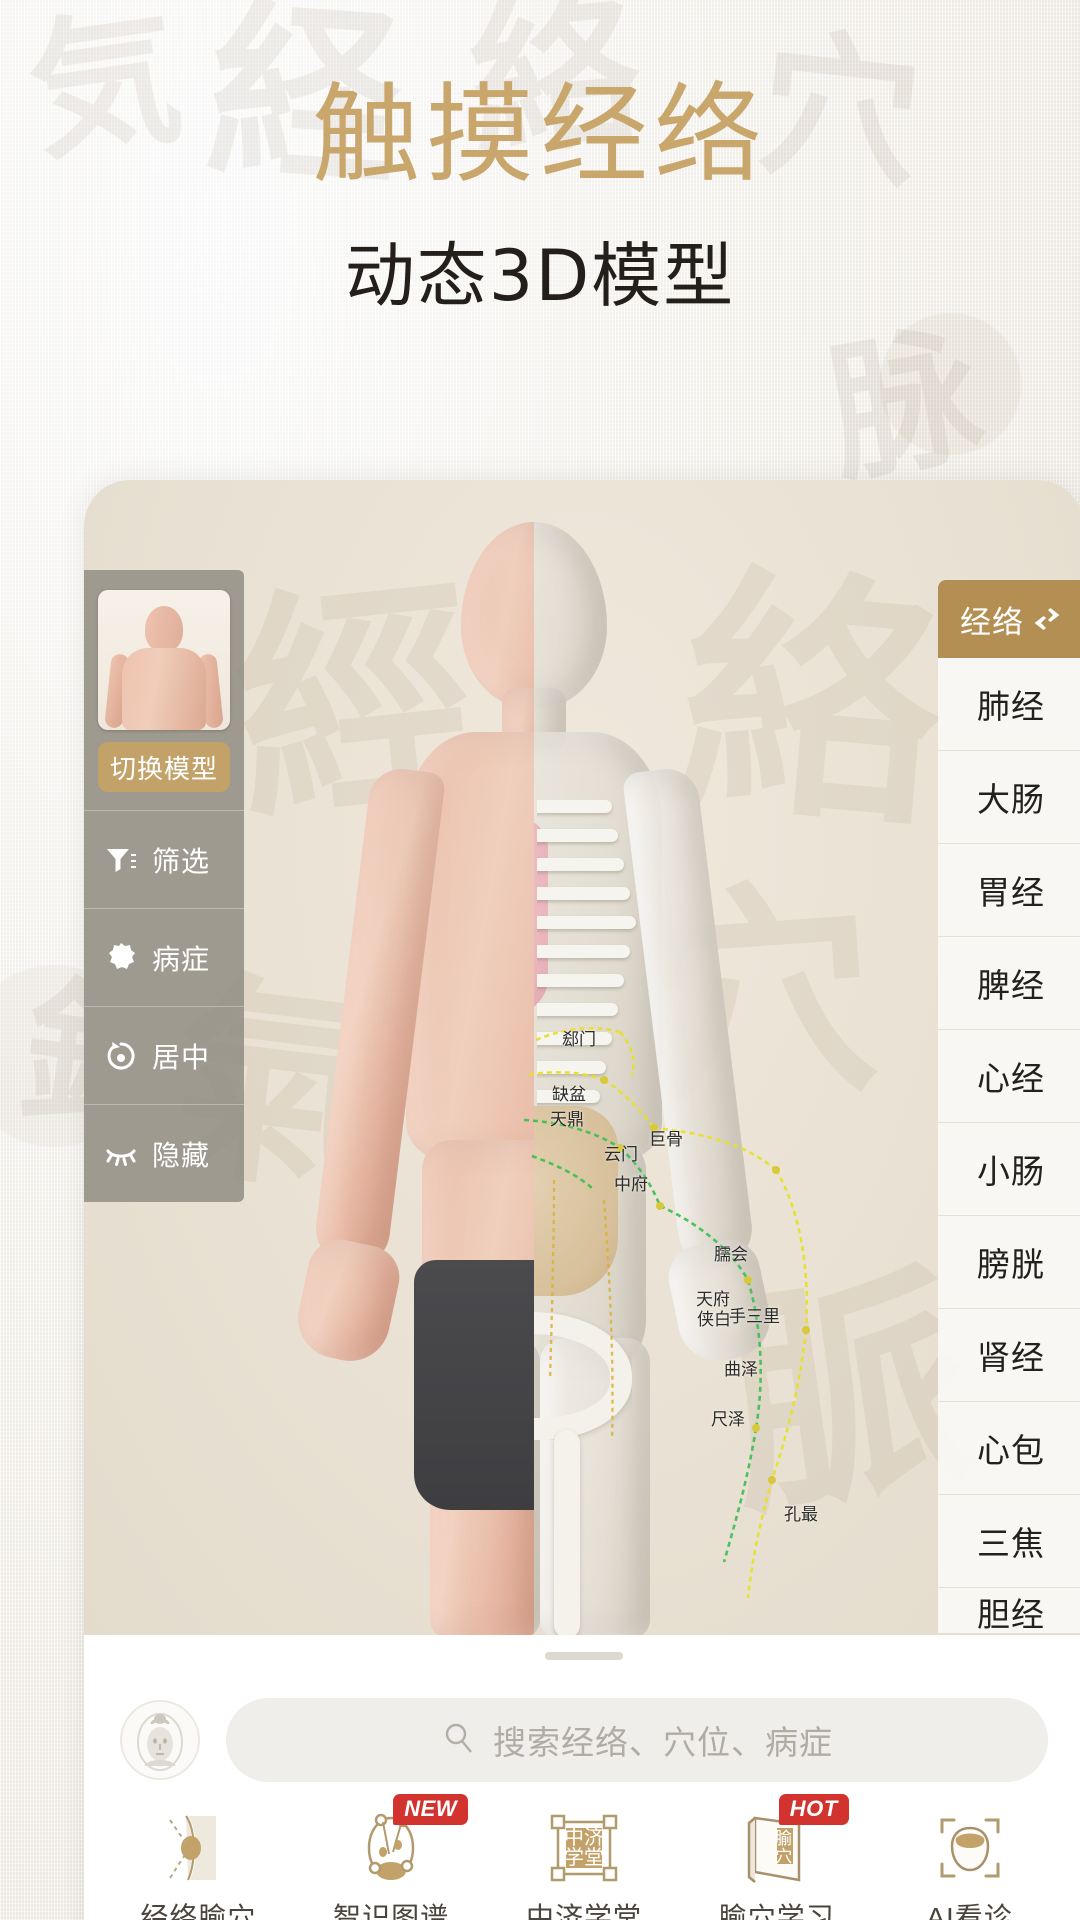  What do you see at coordinates (1047, 619) in the screenshot?
I see `swap-arrows-icon` at bounding box center [1047, 619].